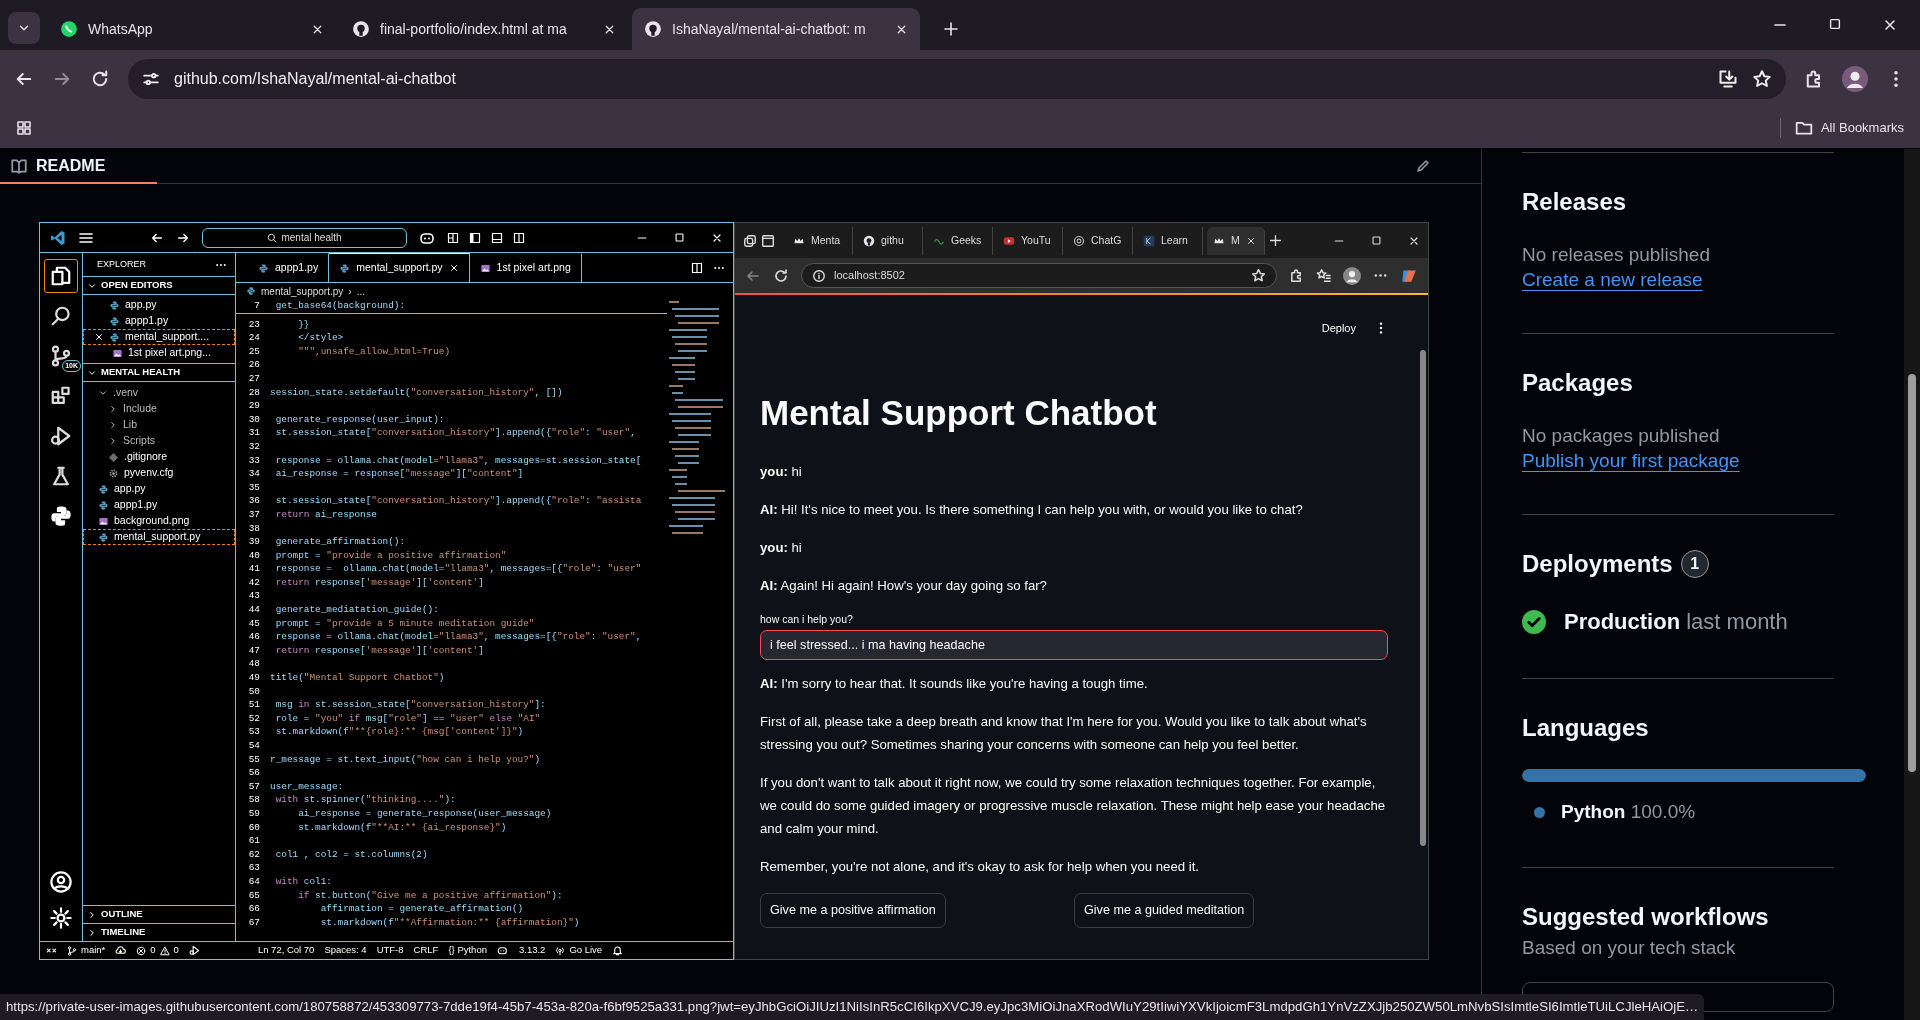 The width and height of the screenshot is (1920, 1020). I want to click on tree-item: appp1.py, so click(159, 505).